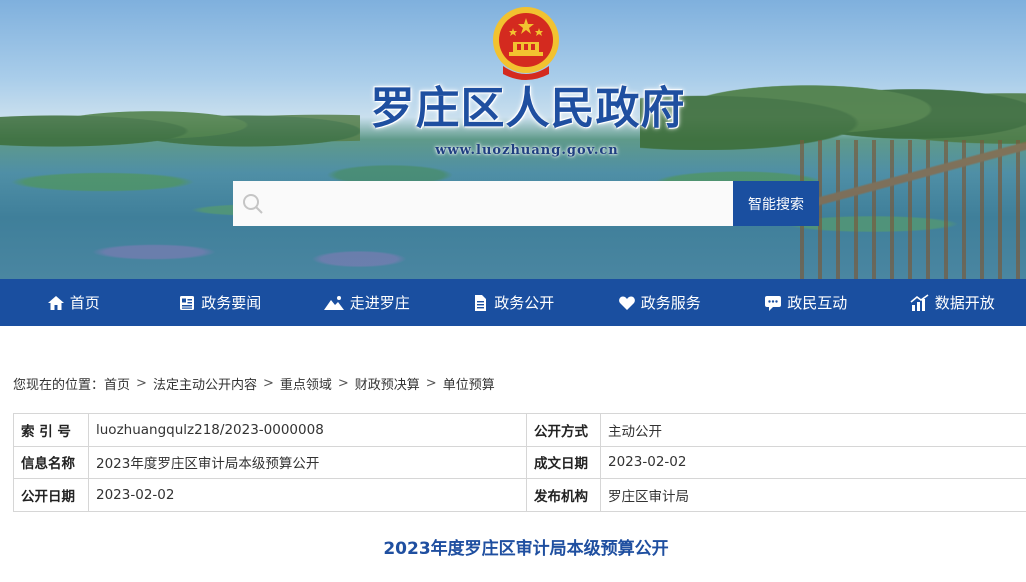  I want to click on publishing-org-label: 发布机构, so click(563, 495).